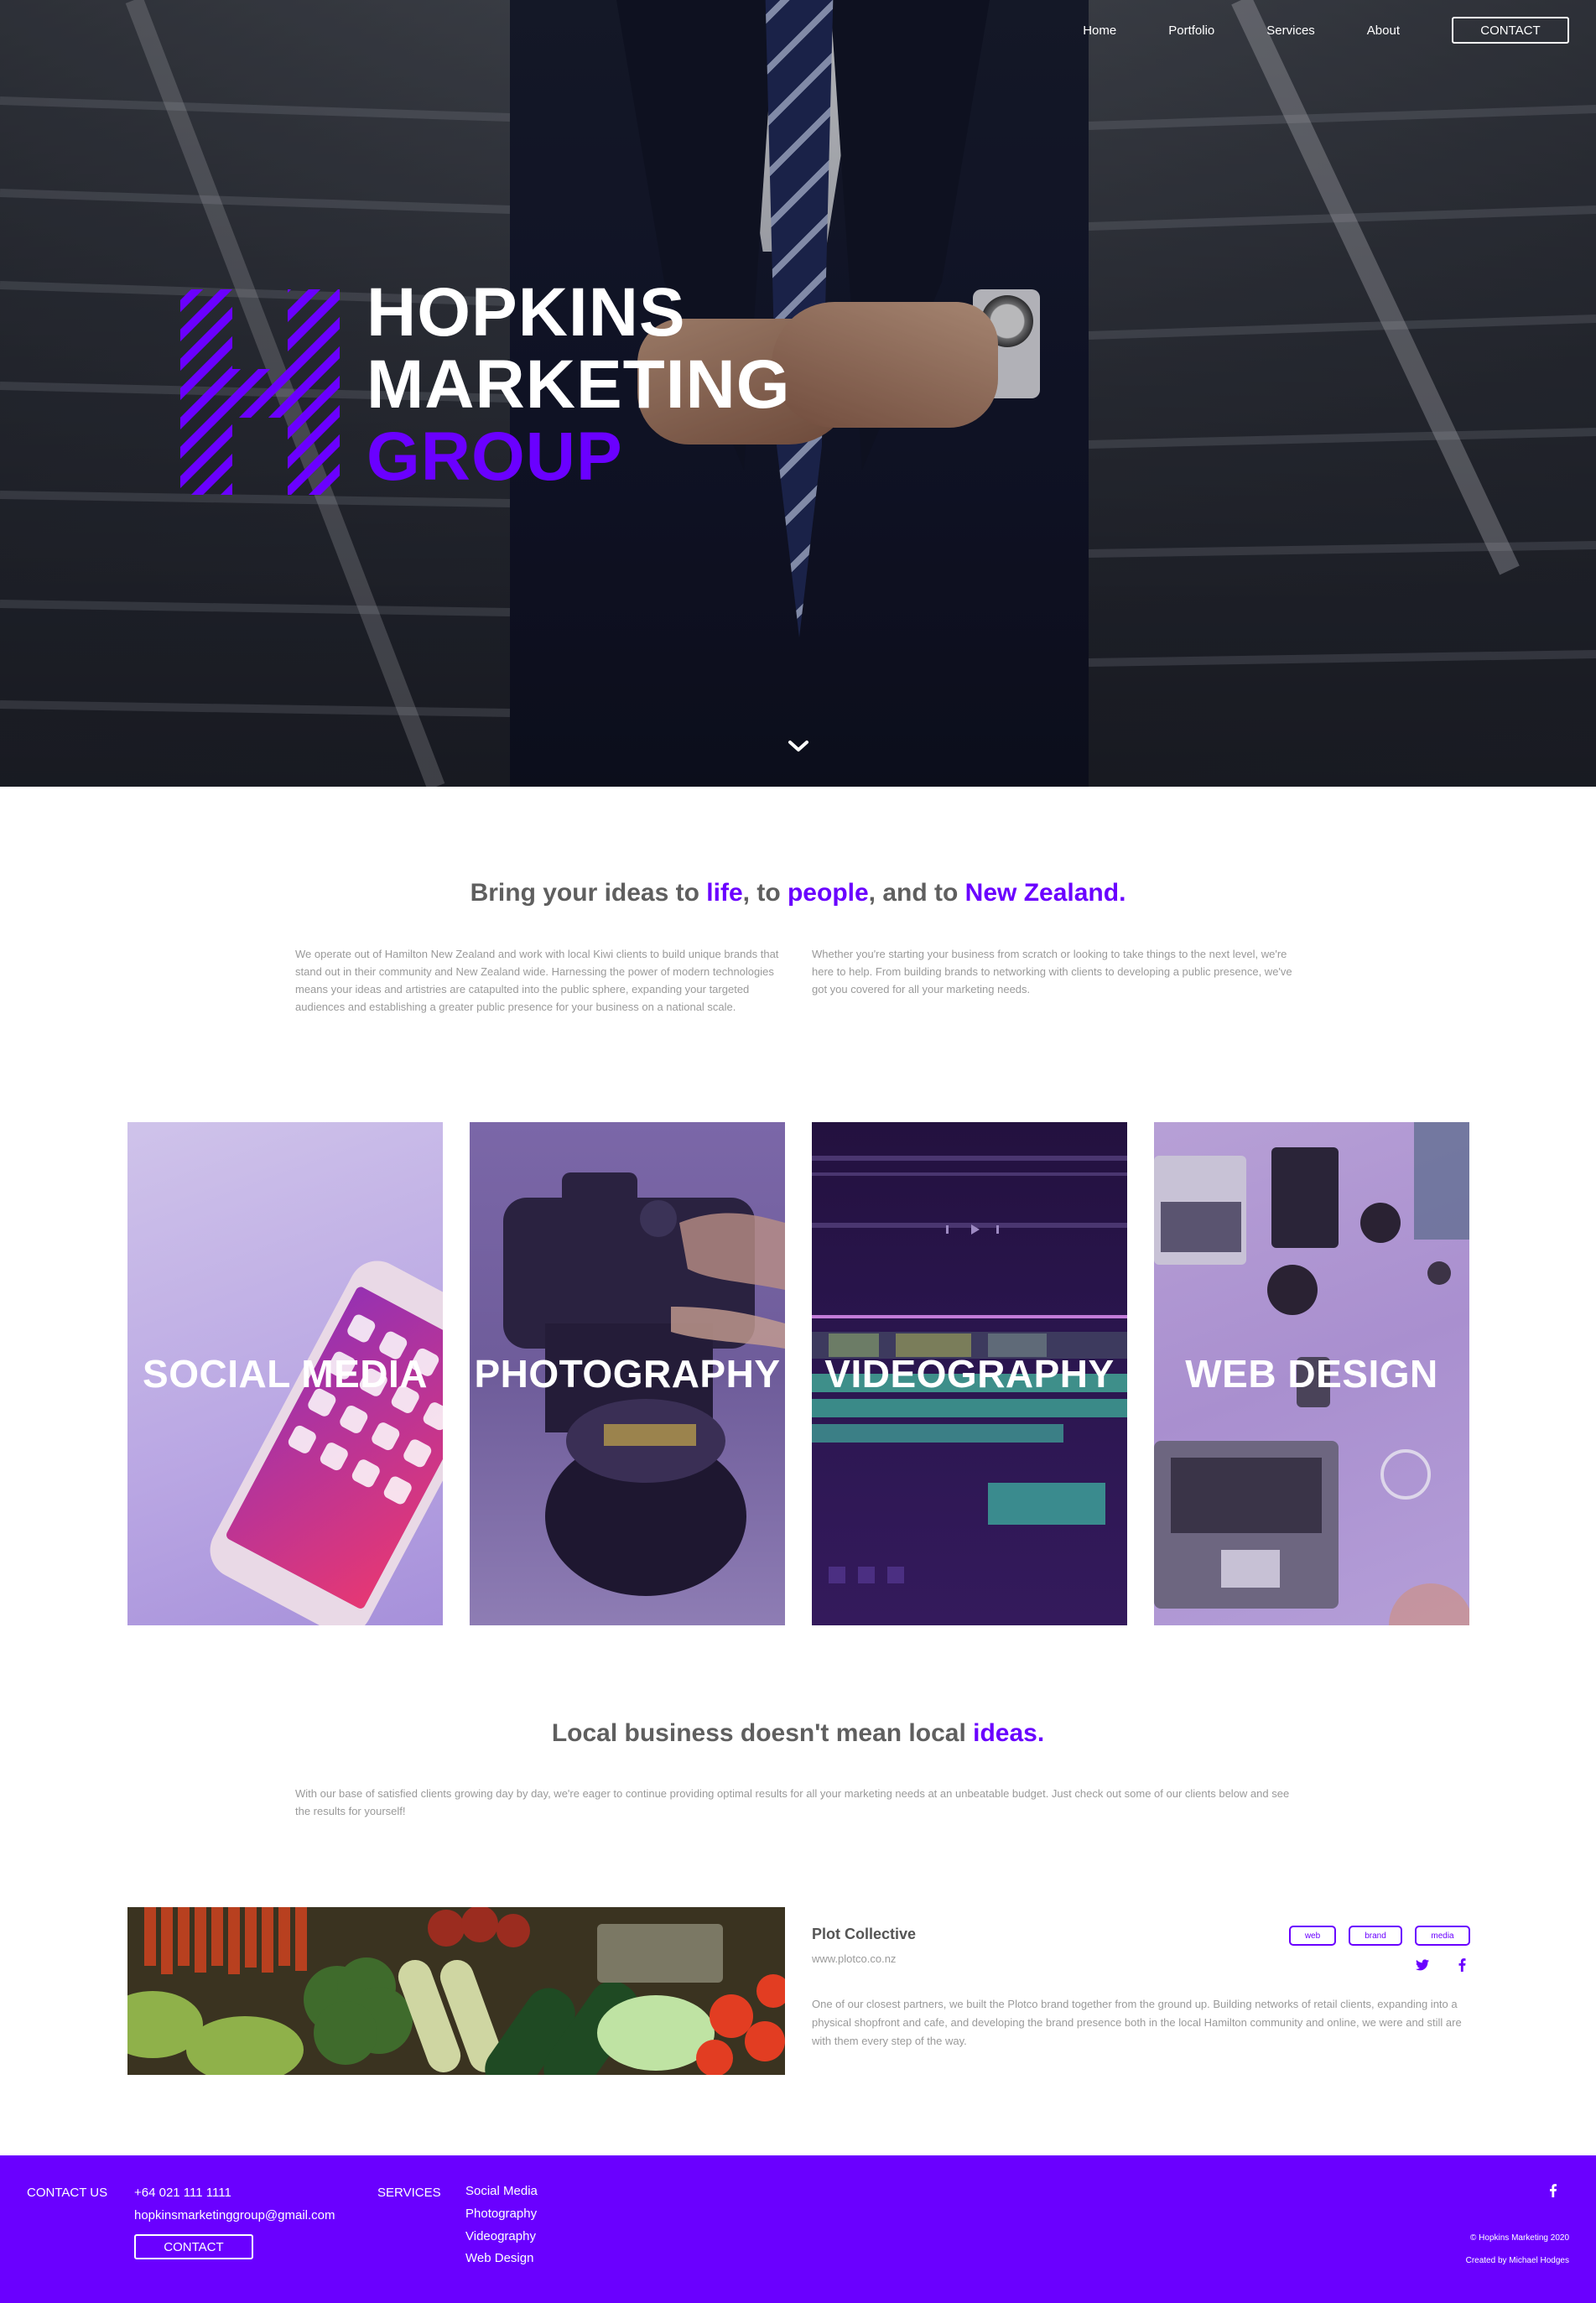 Image resolution: width=1596 pixels, height=2303 pixels. Describe the element at coordinates (724, 893) in the screenshot. I see `intro-highlight-life: life` at that location.